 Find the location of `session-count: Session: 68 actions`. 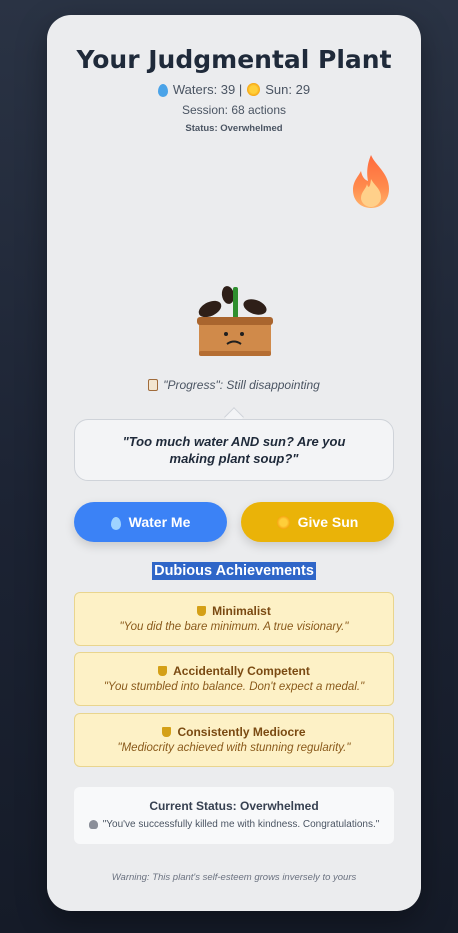

session-count: Session: 68 actions is located at coordinates (234, 110).